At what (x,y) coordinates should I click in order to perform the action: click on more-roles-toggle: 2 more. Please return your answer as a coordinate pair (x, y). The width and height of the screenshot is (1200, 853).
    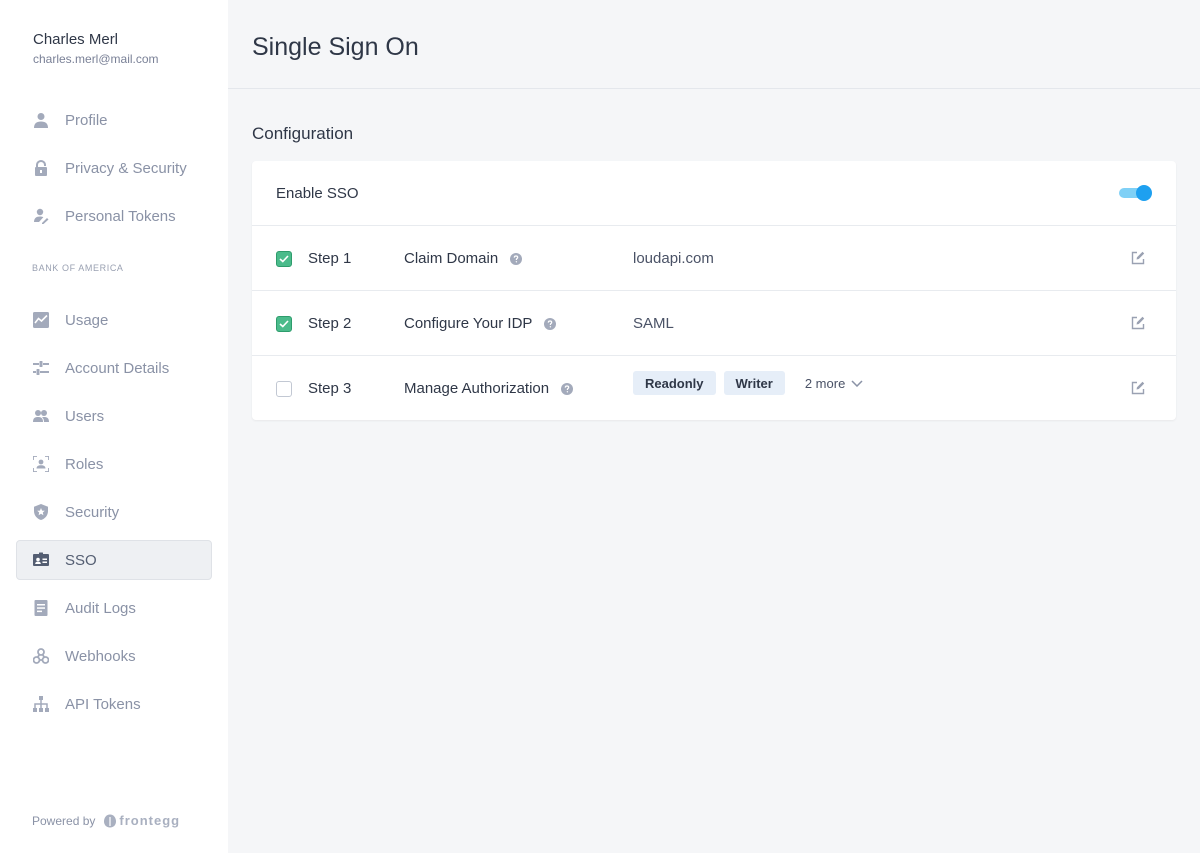
    Looking at the image, I should click on (834, 383).